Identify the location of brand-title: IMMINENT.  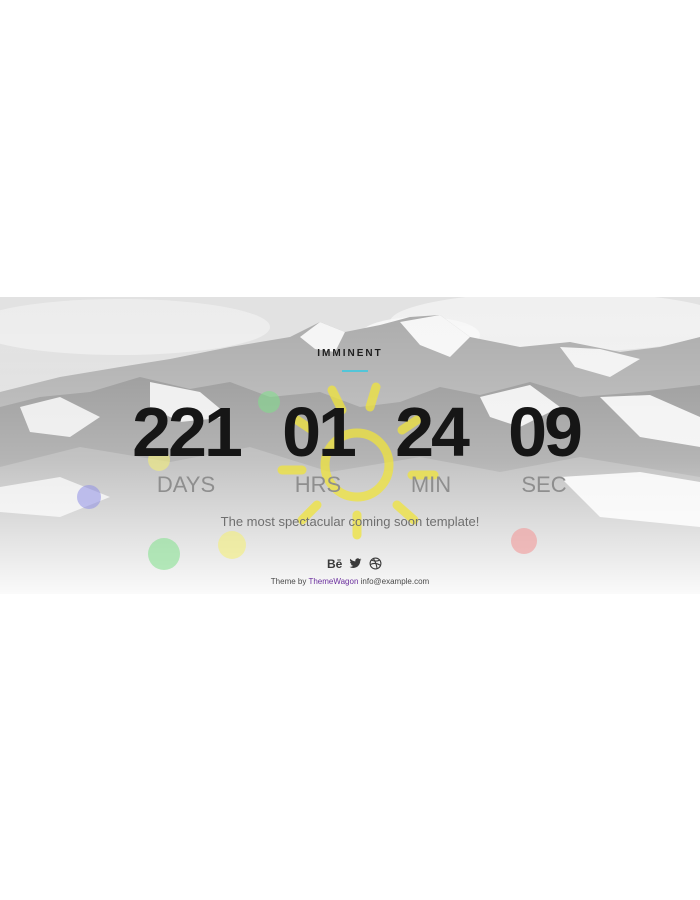
(350, 353).